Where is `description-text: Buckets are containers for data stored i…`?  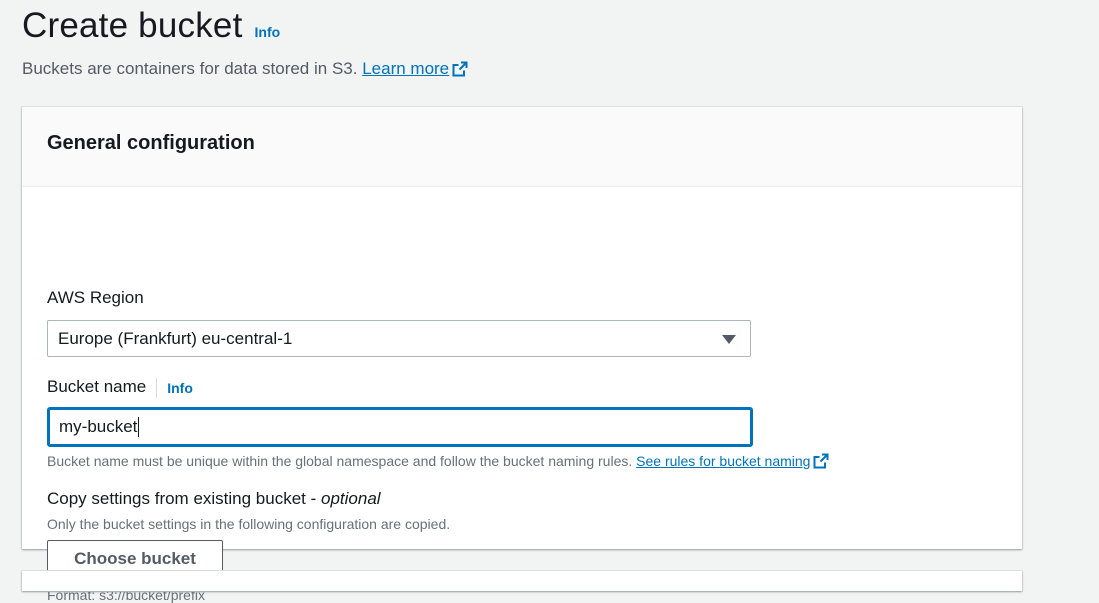 description-text: Buckets are containers for data stored i… is located at coordinates (190, 68).